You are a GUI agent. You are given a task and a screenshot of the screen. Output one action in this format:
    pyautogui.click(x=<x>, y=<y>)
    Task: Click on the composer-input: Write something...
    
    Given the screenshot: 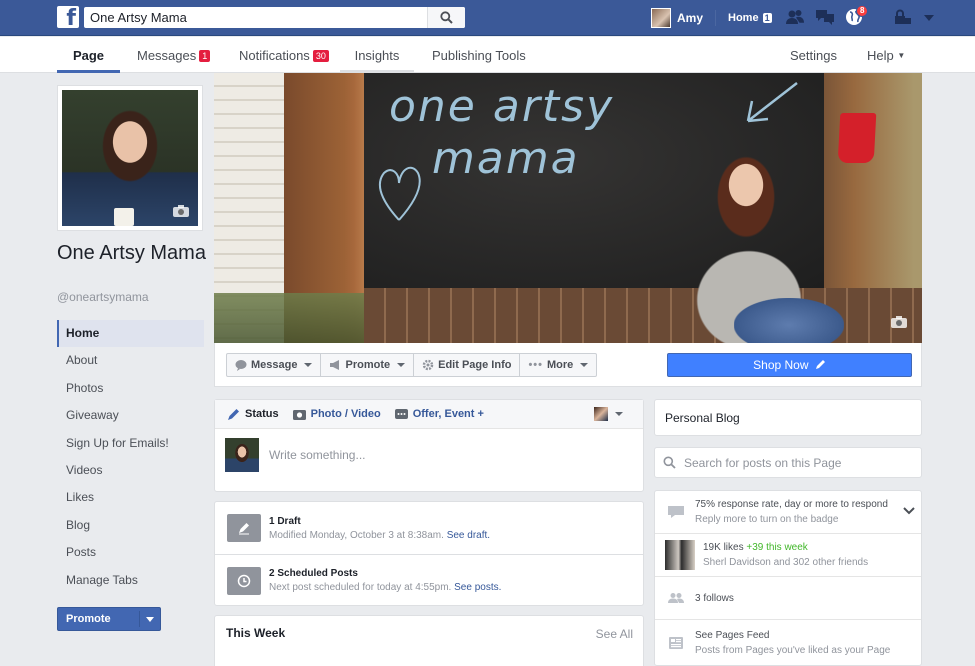 What is the action you would take?
    pyautogui.click(x=317, y=455)
    